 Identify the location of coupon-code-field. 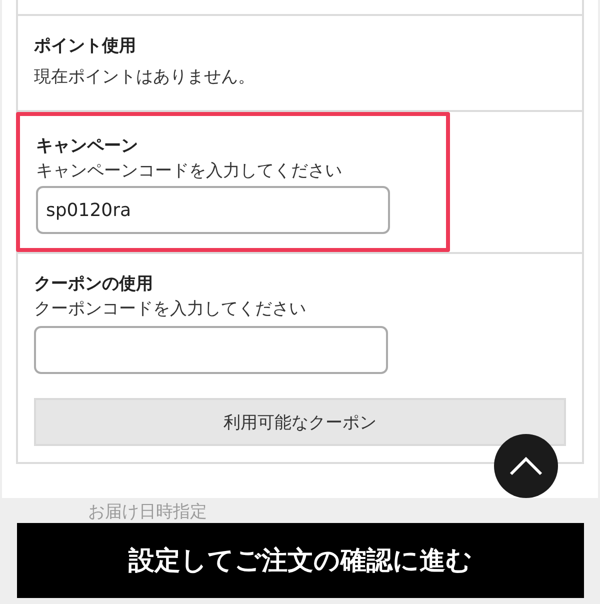
(211, 350).